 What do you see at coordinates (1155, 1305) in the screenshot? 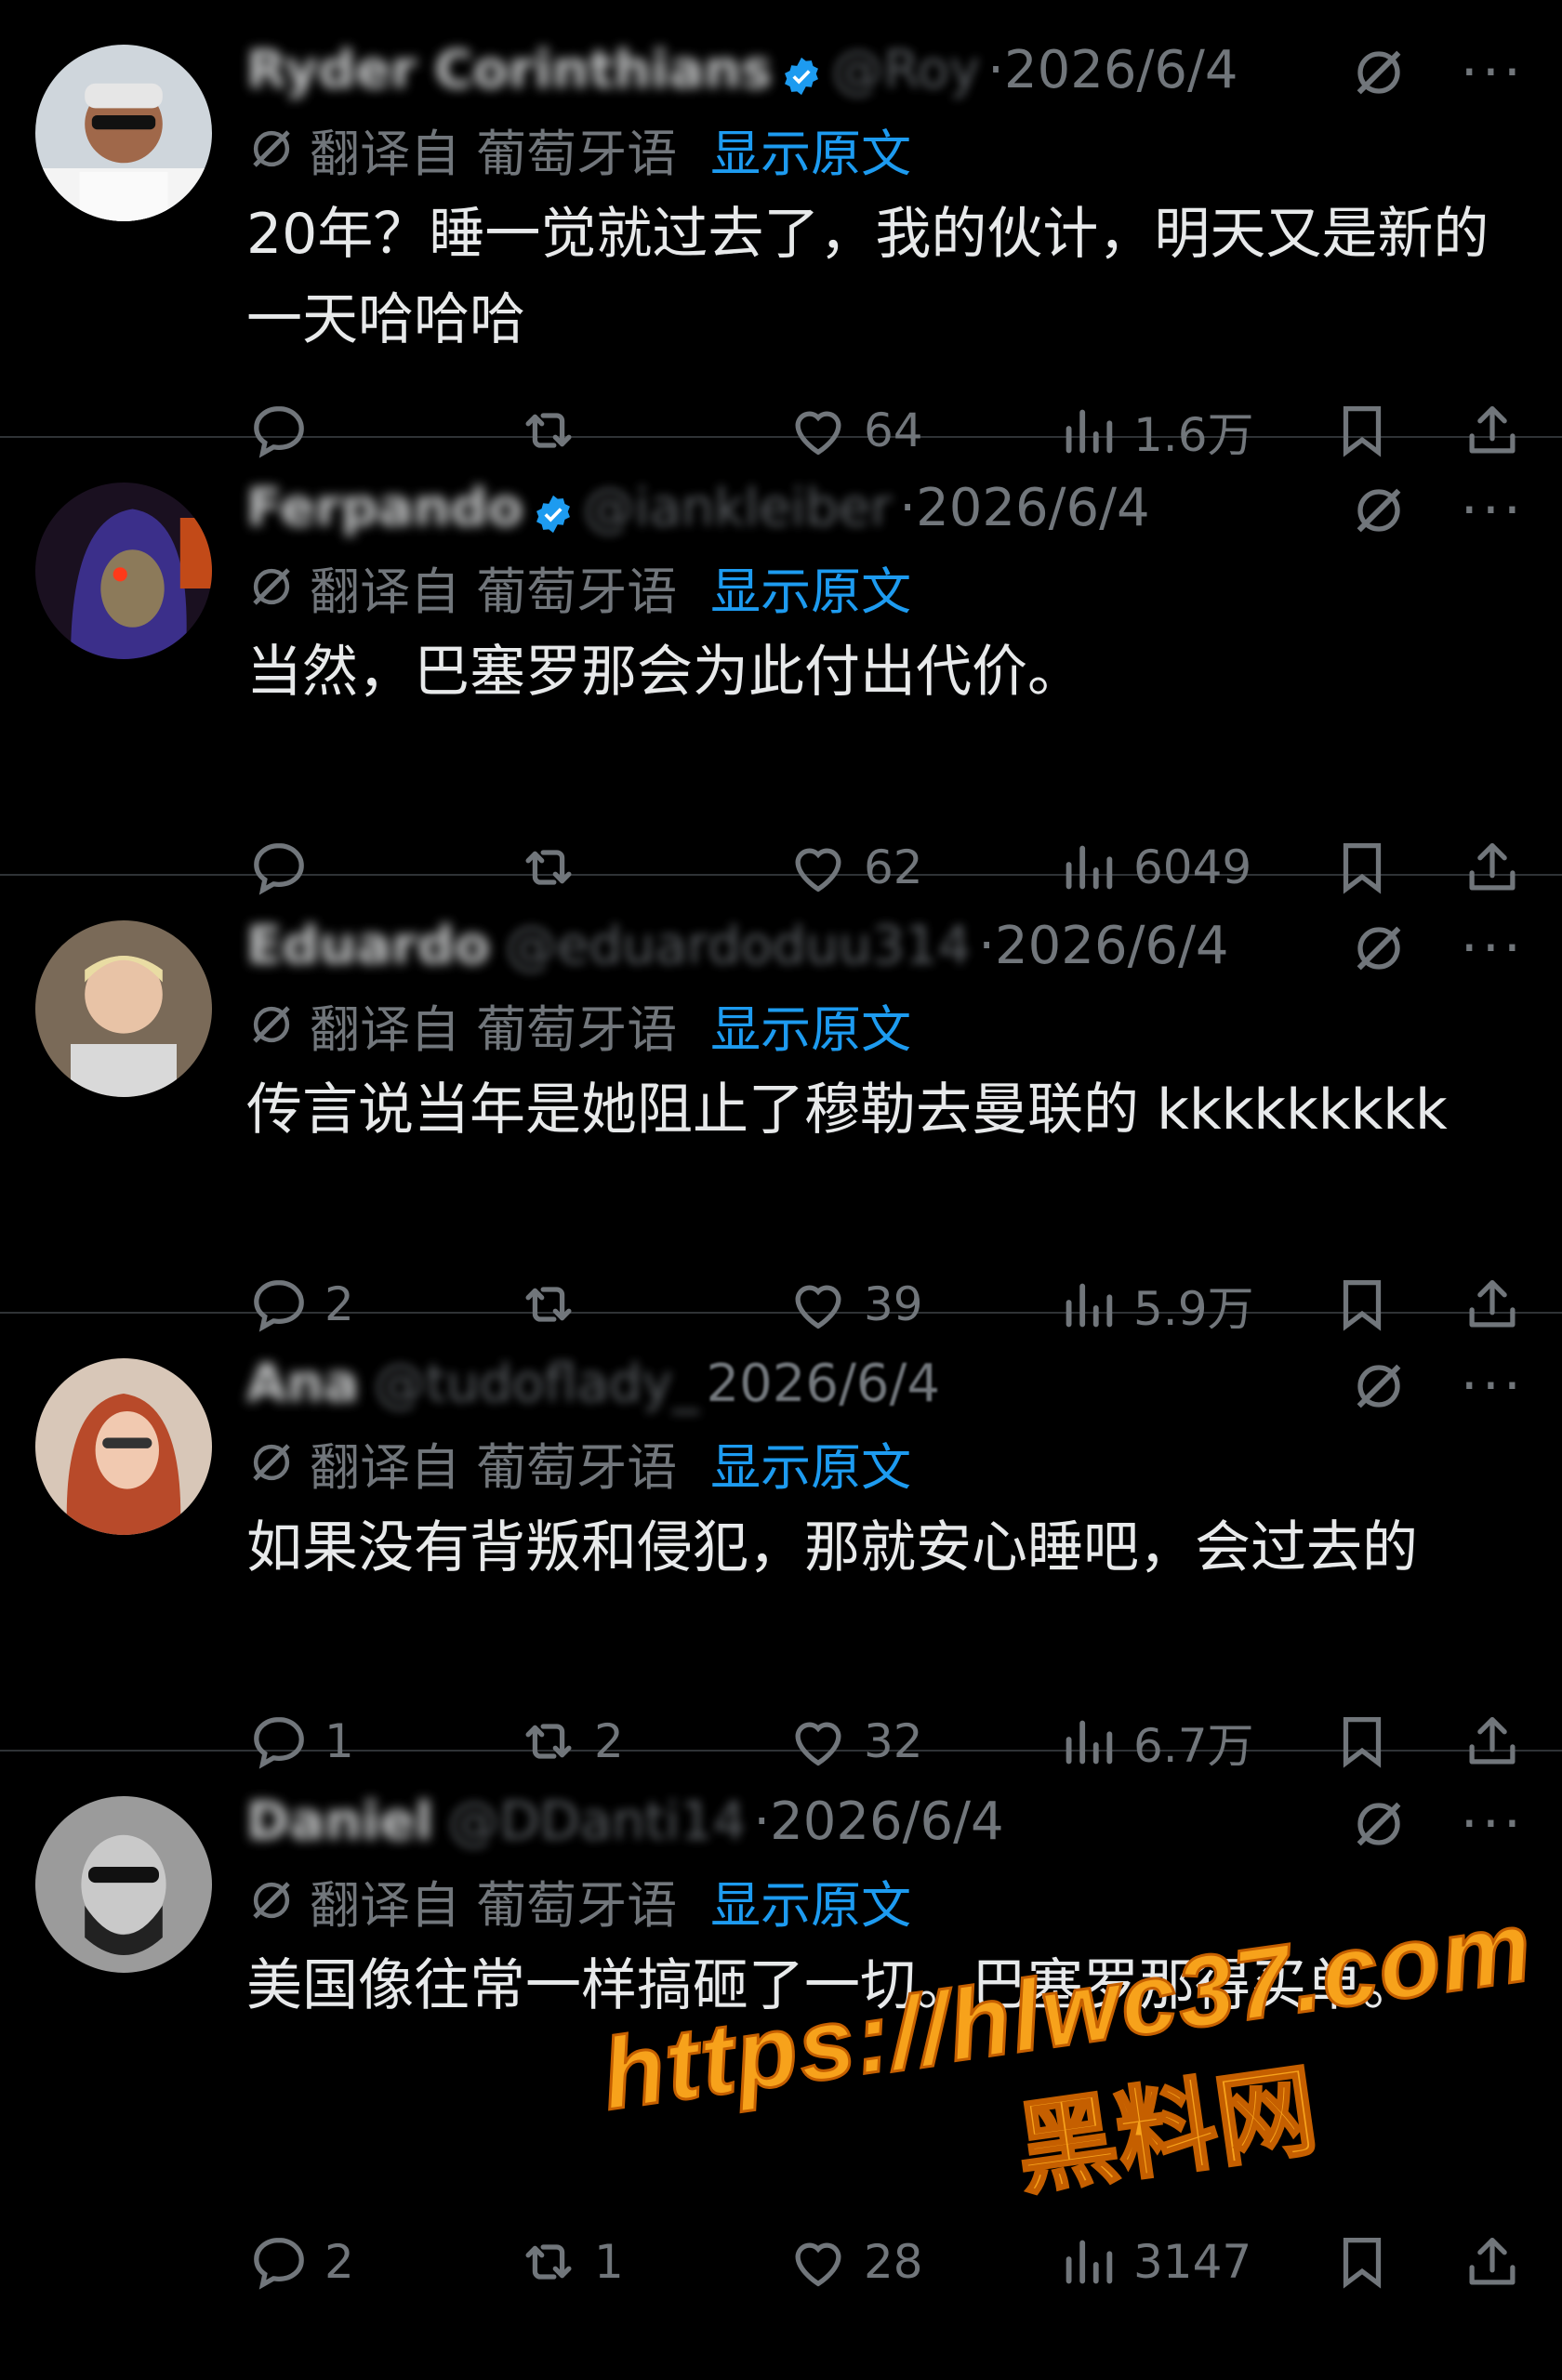
I see `views-button: 5.9万` at bounding box center [1155, 1305].